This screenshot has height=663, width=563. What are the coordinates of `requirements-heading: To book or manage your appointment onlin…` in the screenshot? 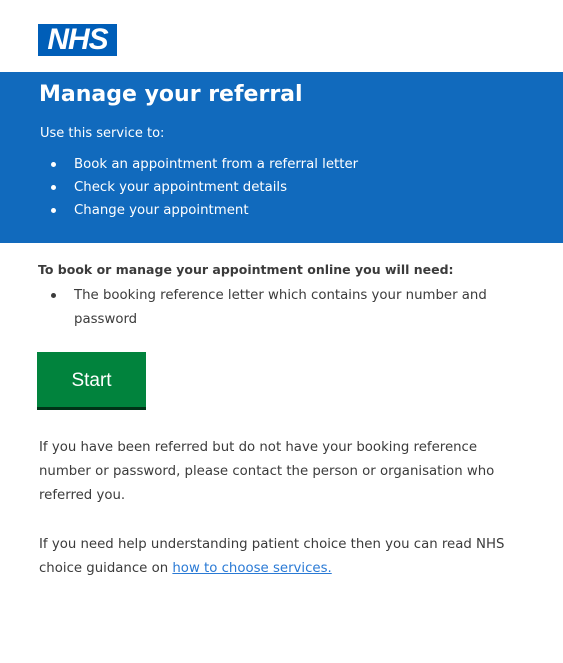 It's located at (246, 269).